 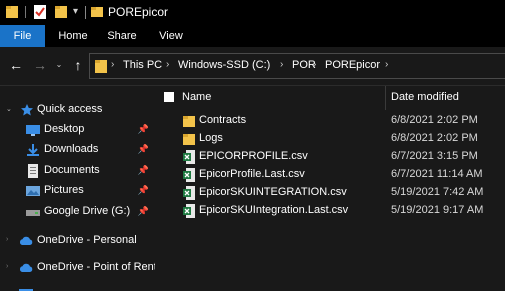 I want to click on file-name: EpicorProfile.Last.csv, so click(x=252, y=174).